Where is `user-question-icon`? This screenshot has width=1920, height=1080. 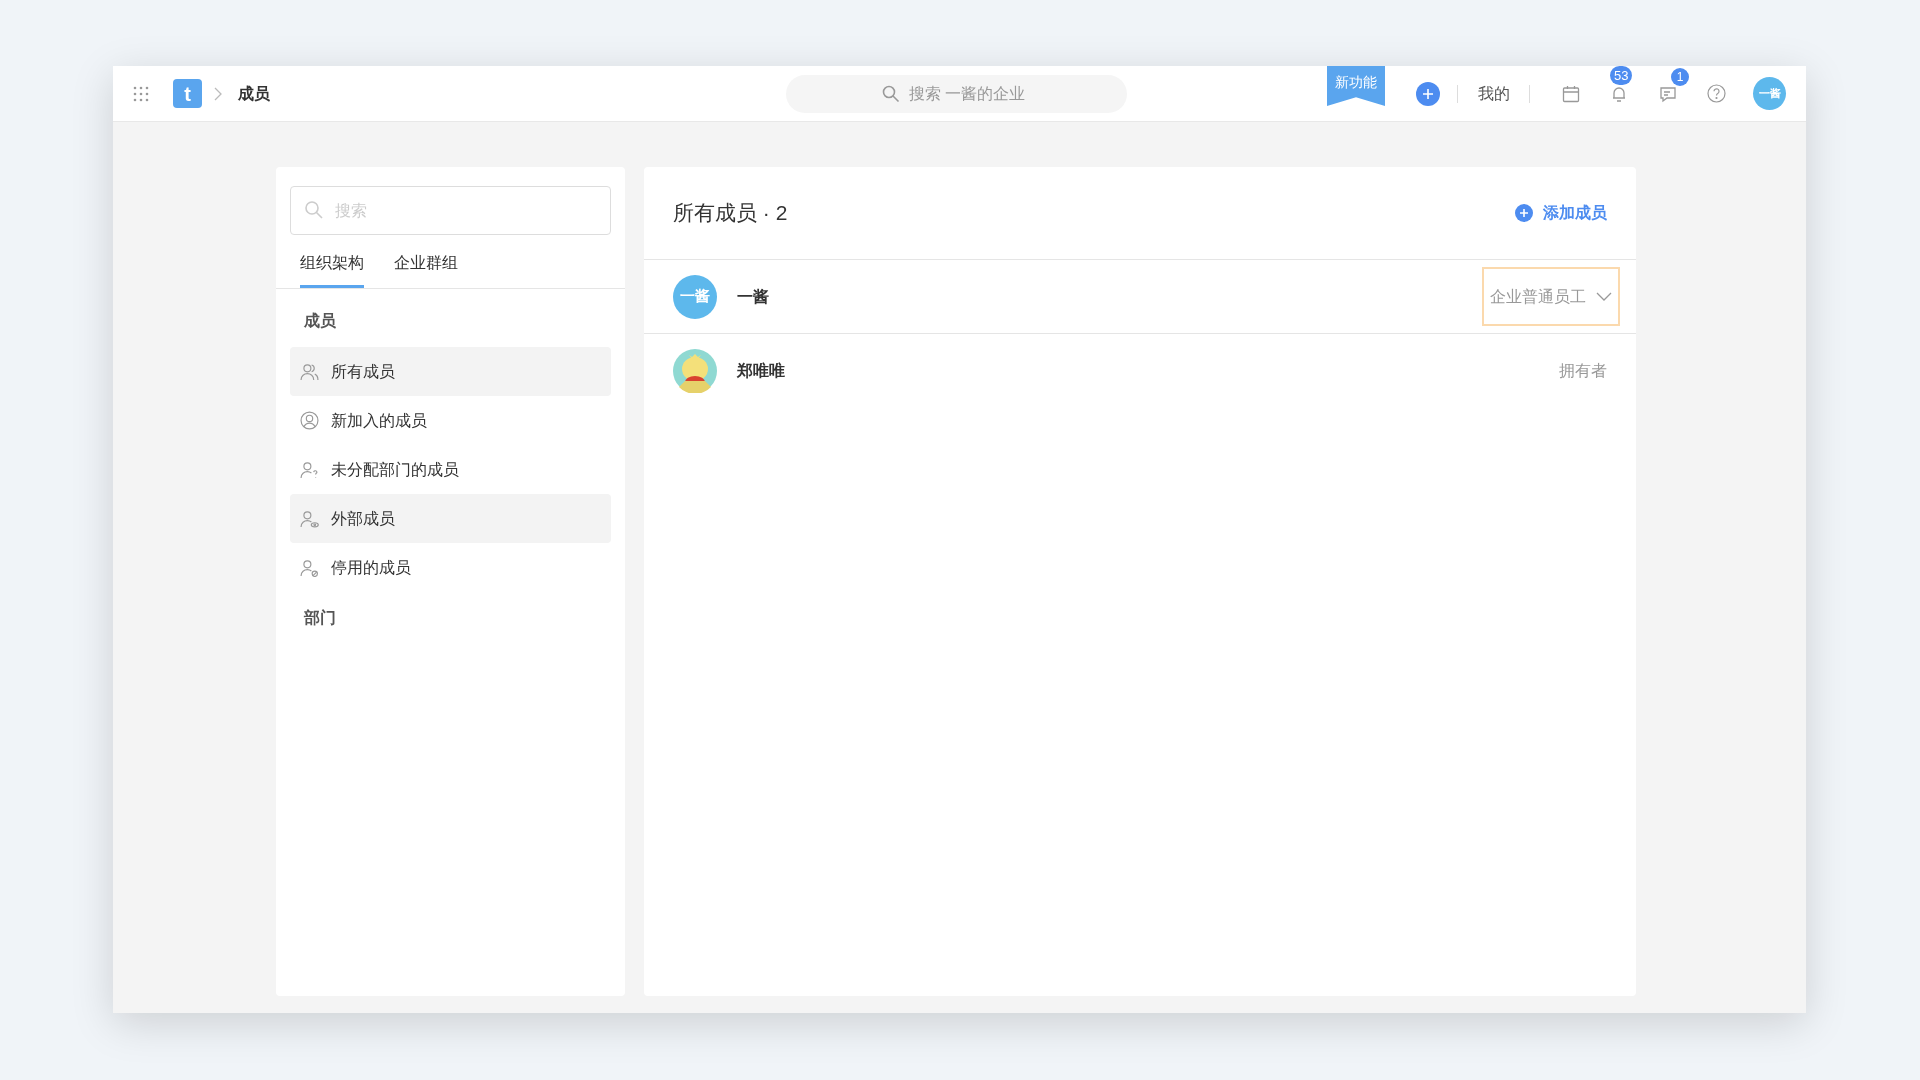
user-question-icon is located at coordinates (309, 469).